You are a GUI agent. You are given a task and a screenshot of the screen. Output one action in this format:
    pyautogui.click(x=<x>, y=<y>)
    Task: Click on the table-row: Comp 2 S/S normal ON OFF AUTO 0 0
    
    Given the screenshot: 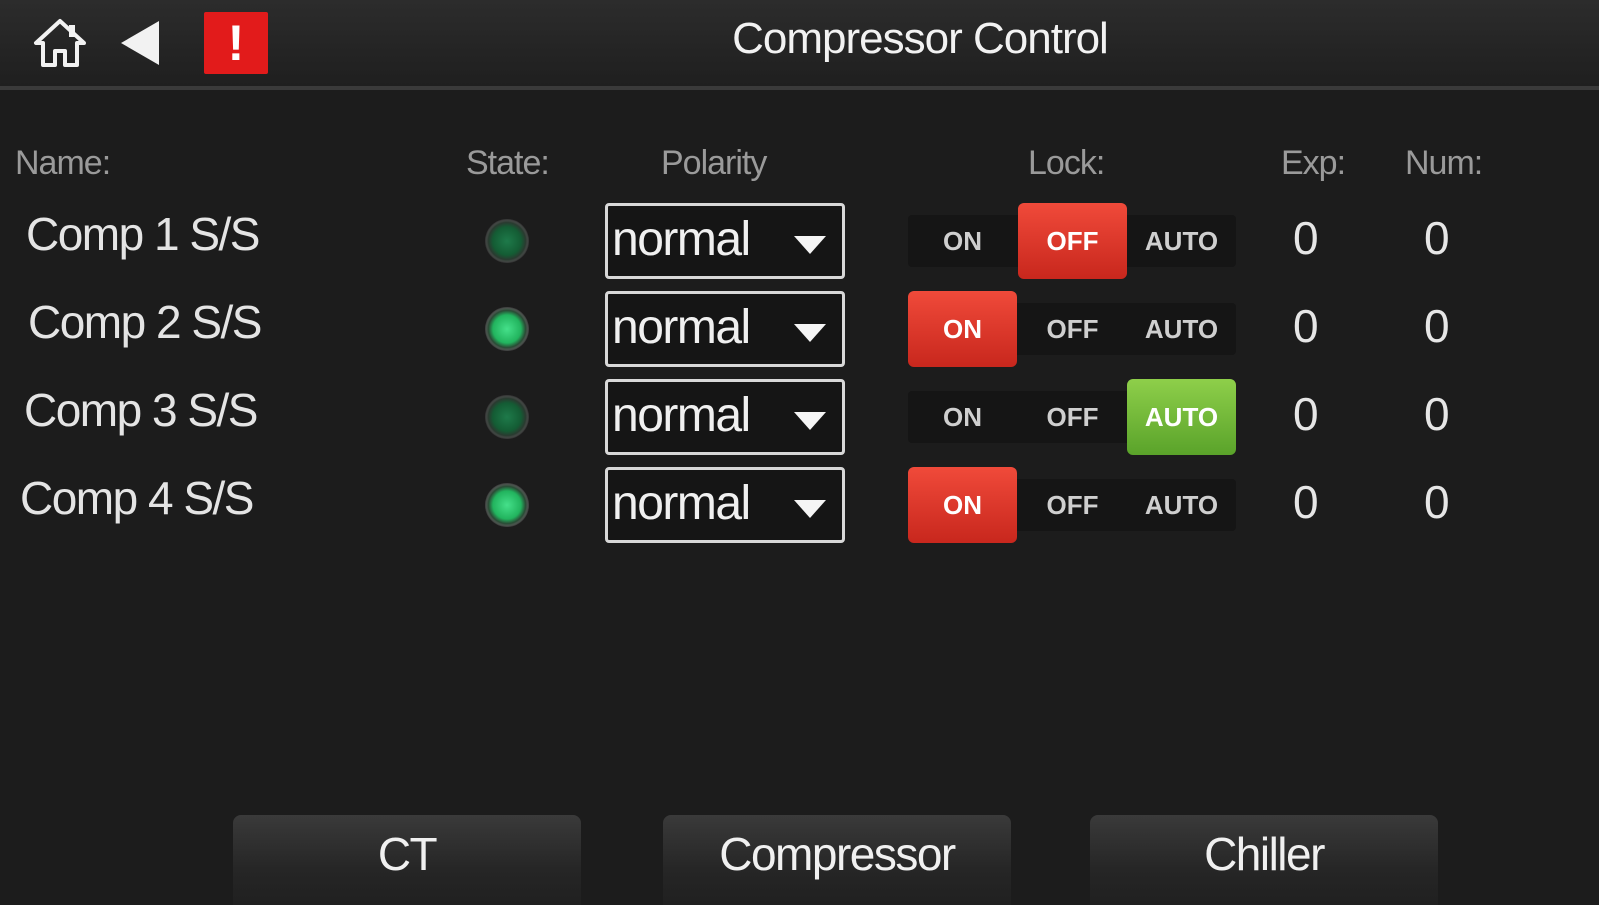 What is the action you would take?
    pyautogui.click(x=799, y=331)
    